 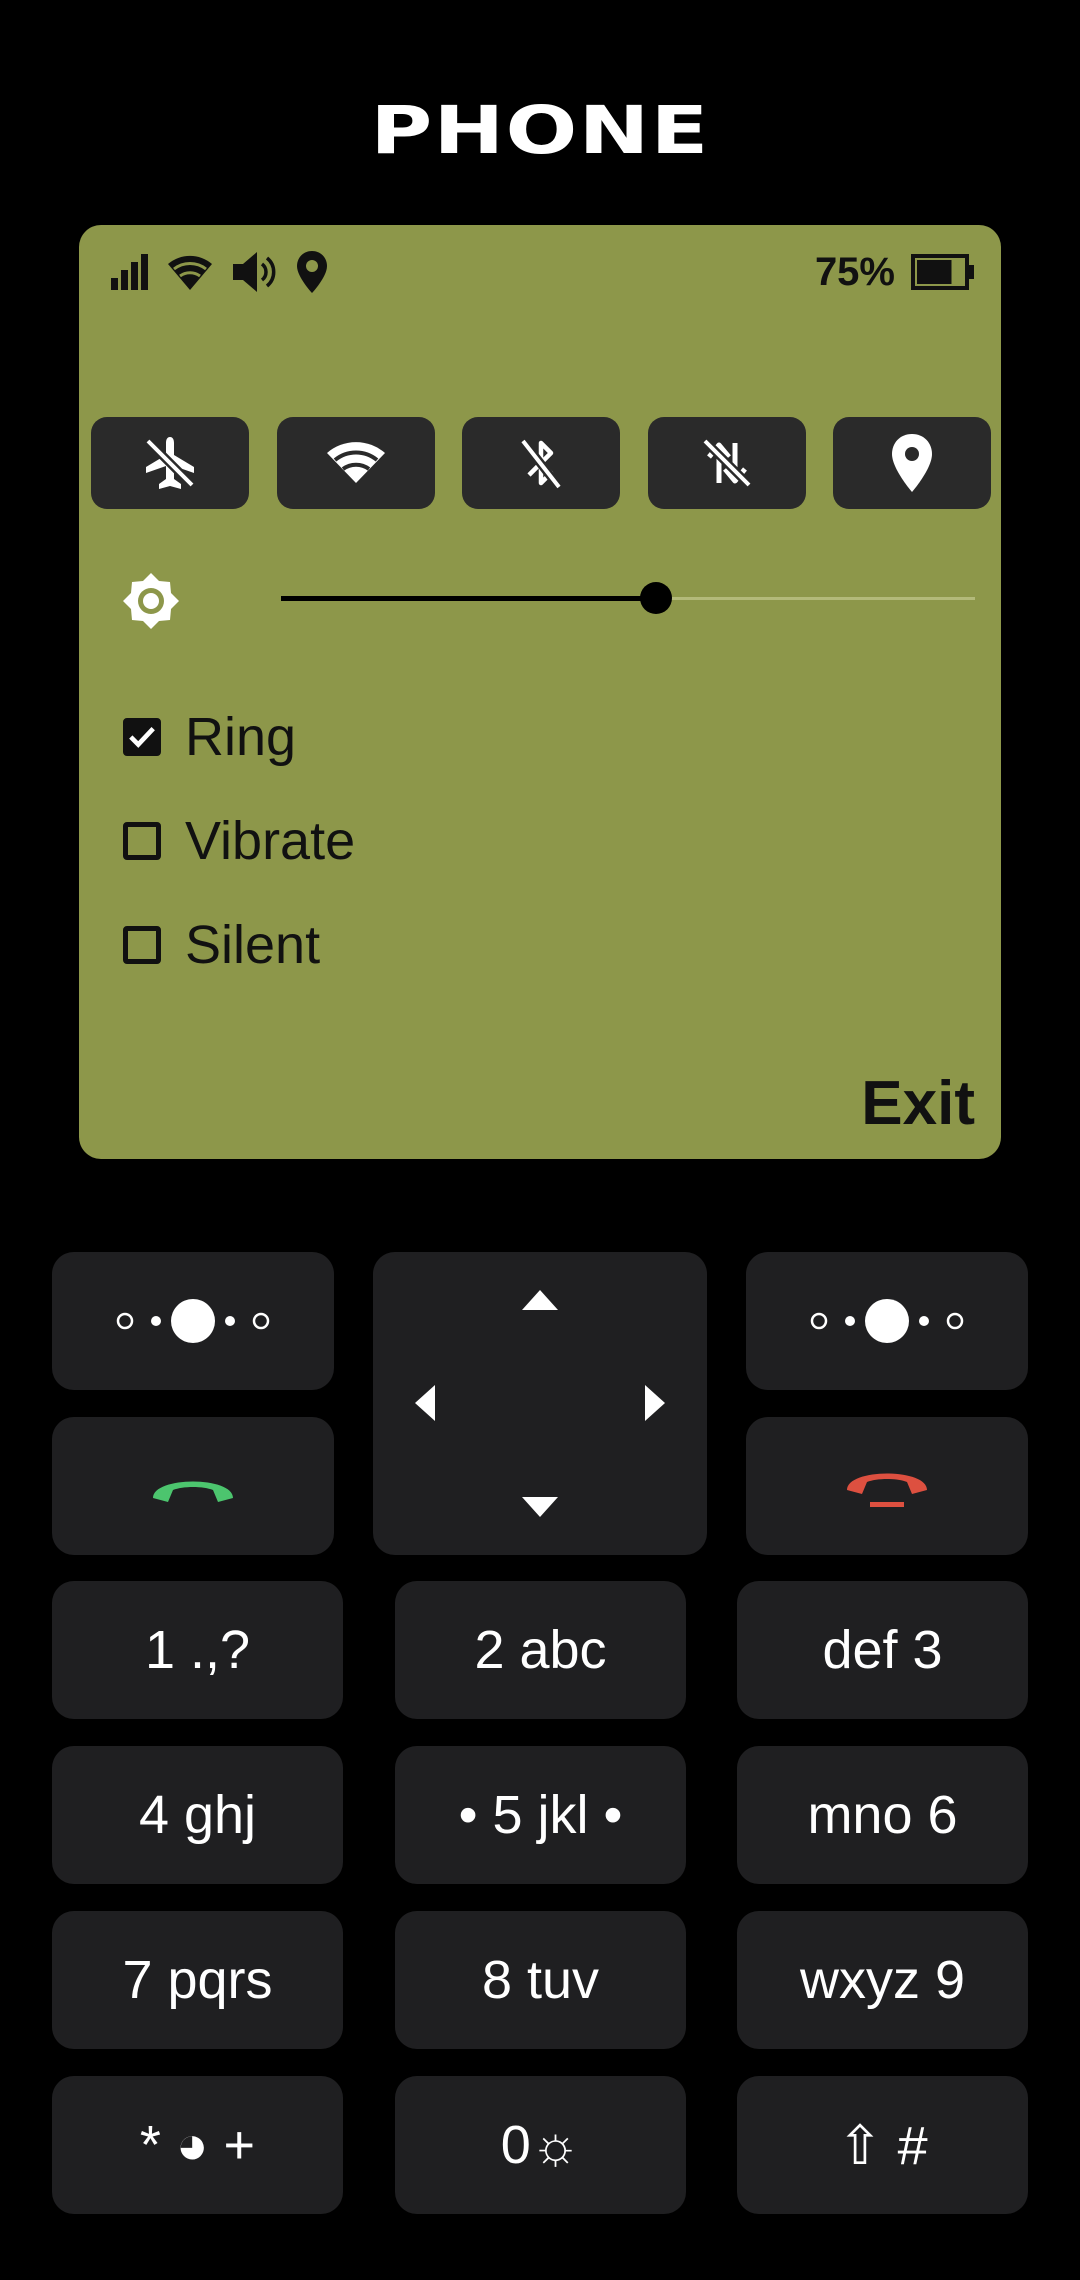 I want to click on brightness-slider-thumb, so click(x=655, y=598).